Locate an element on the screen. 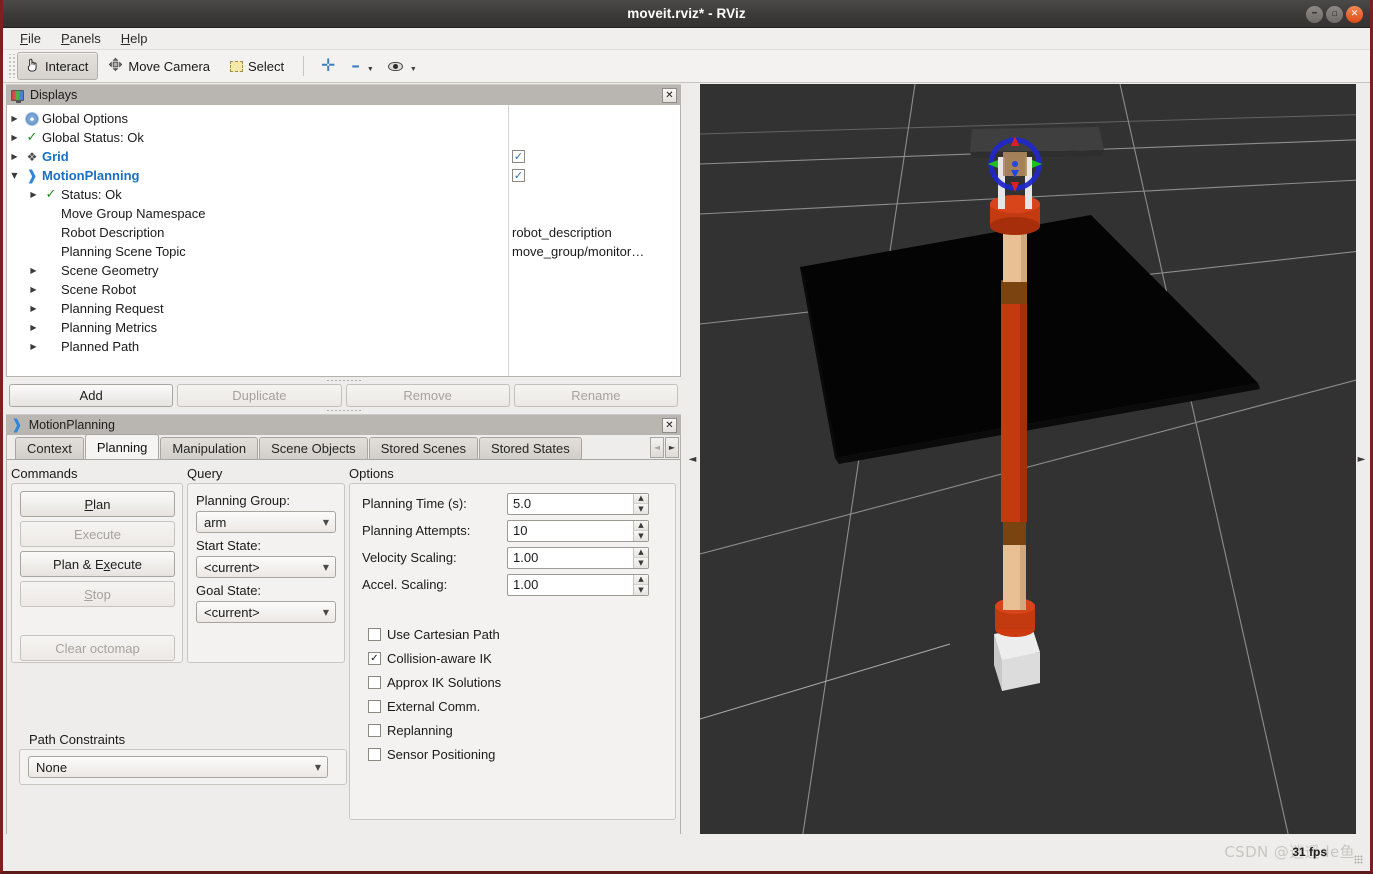 This screenshot has width=1373, height=874. query-combo-0: arm ▼ is located at coordinates (266, 522).